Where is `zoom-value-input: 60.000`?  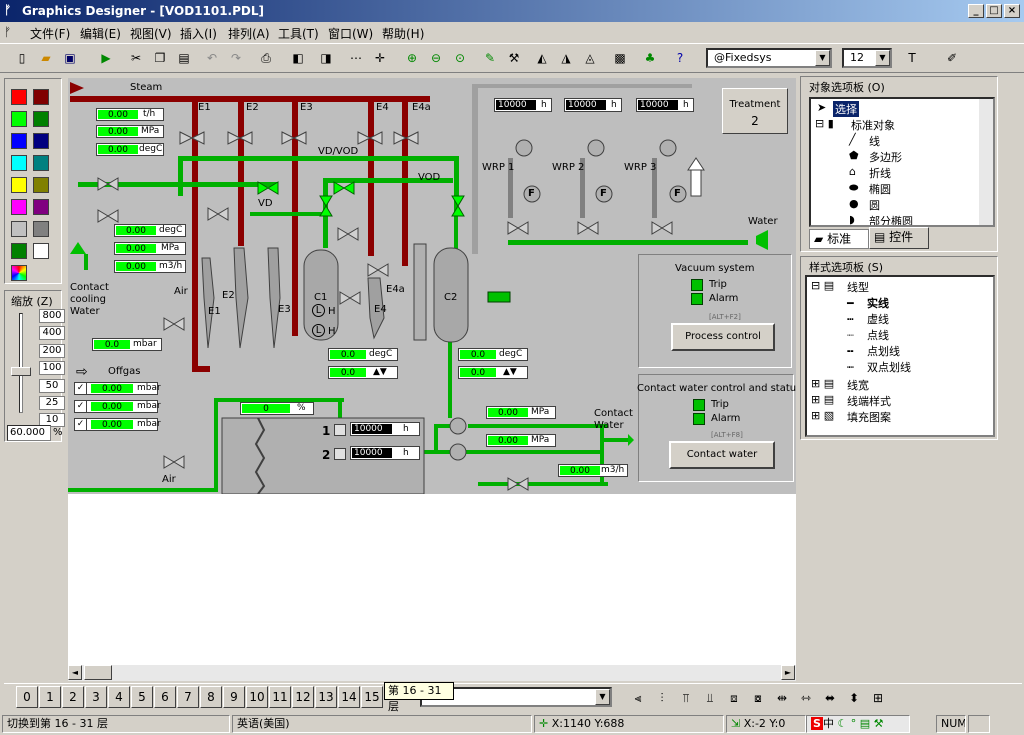
zoom-value-input: 60.000 is located at coordinates (29, 433).